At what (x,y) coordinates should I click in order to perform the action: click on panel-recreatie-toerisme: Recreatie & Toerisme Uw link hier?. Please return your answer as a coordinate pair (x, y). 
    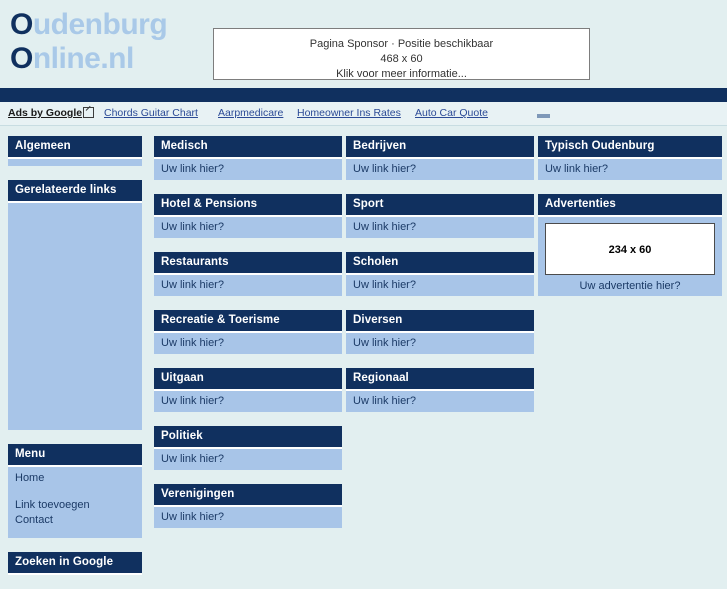
    Looking at the image, I should click on (248, 332).